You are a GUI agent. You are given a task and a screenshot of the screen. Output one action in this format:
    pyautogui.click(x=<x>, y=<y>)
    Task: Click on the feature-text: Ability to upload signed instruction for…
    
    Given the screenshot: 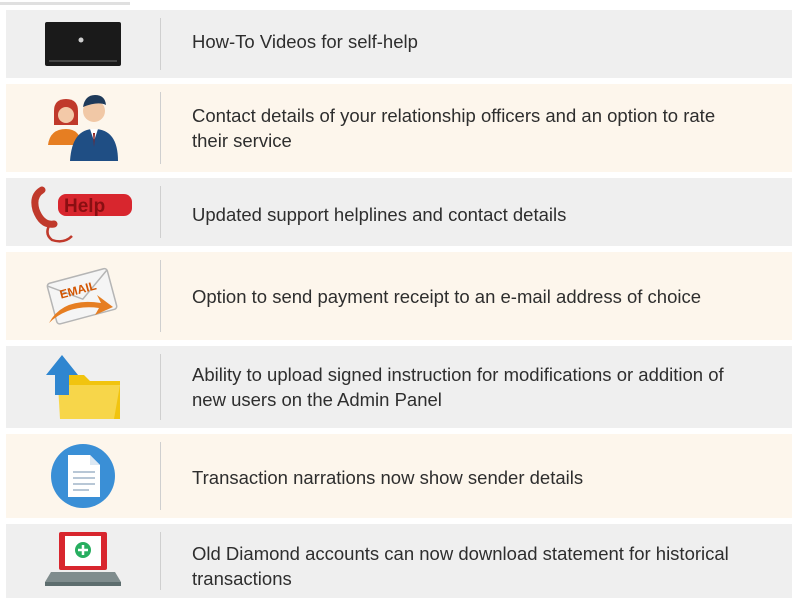 What is the action you would take?
    pyautogui.click(x=458, y=387)
    